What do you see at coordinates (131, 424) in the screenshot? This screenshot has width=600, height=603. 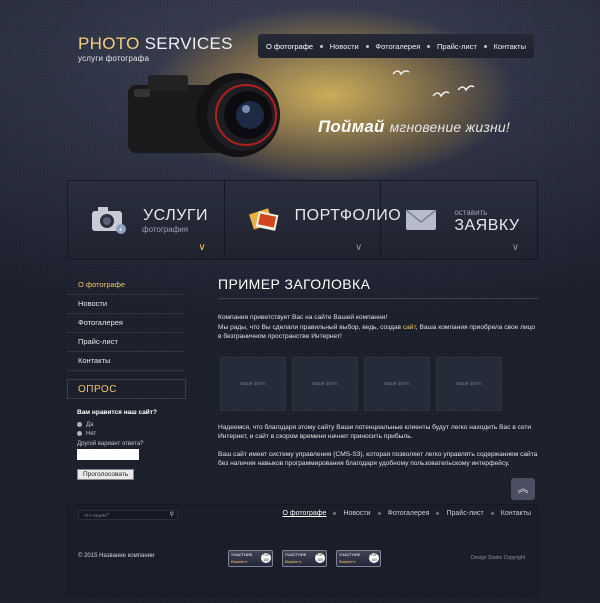 I see `poll-option-yes: Да` at bounding box center [131, 424].